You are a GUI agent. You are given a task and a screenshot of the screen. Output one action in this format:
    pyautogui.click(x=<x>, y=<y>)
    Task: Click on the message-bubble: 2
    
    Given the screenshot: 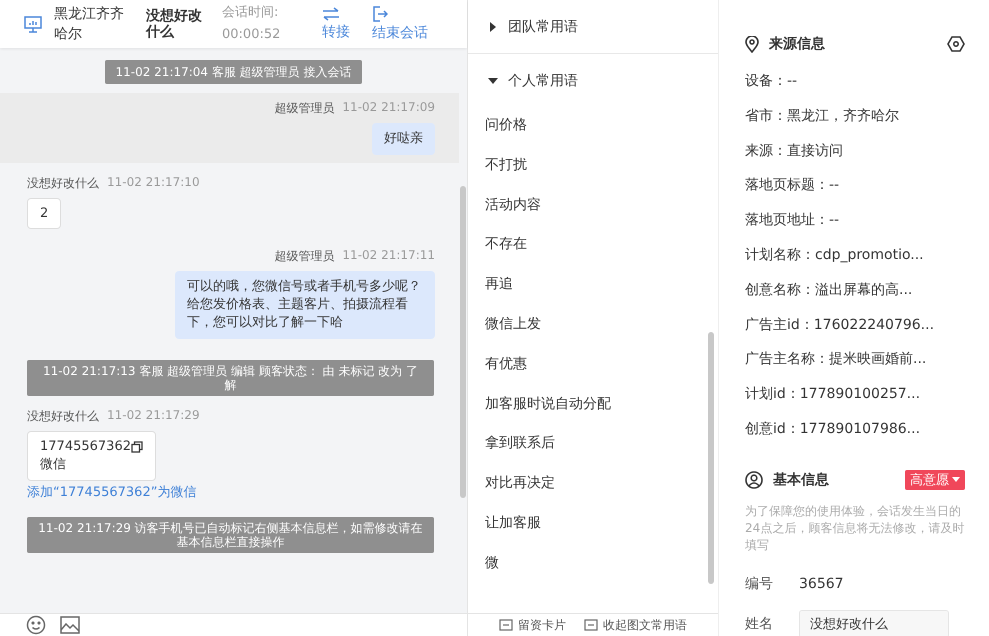 What is the action you would take?
    pyautogui.click(x=44, y=213)
    